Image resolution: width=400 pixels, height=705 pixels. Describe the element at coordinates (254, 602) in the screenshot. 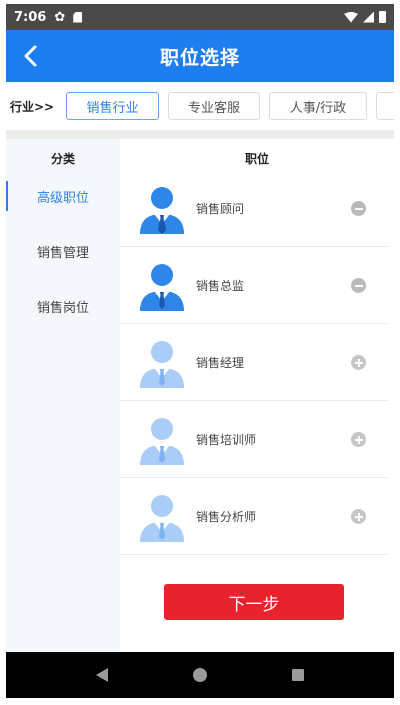

I see `next-step-button: 下一步` at that location.